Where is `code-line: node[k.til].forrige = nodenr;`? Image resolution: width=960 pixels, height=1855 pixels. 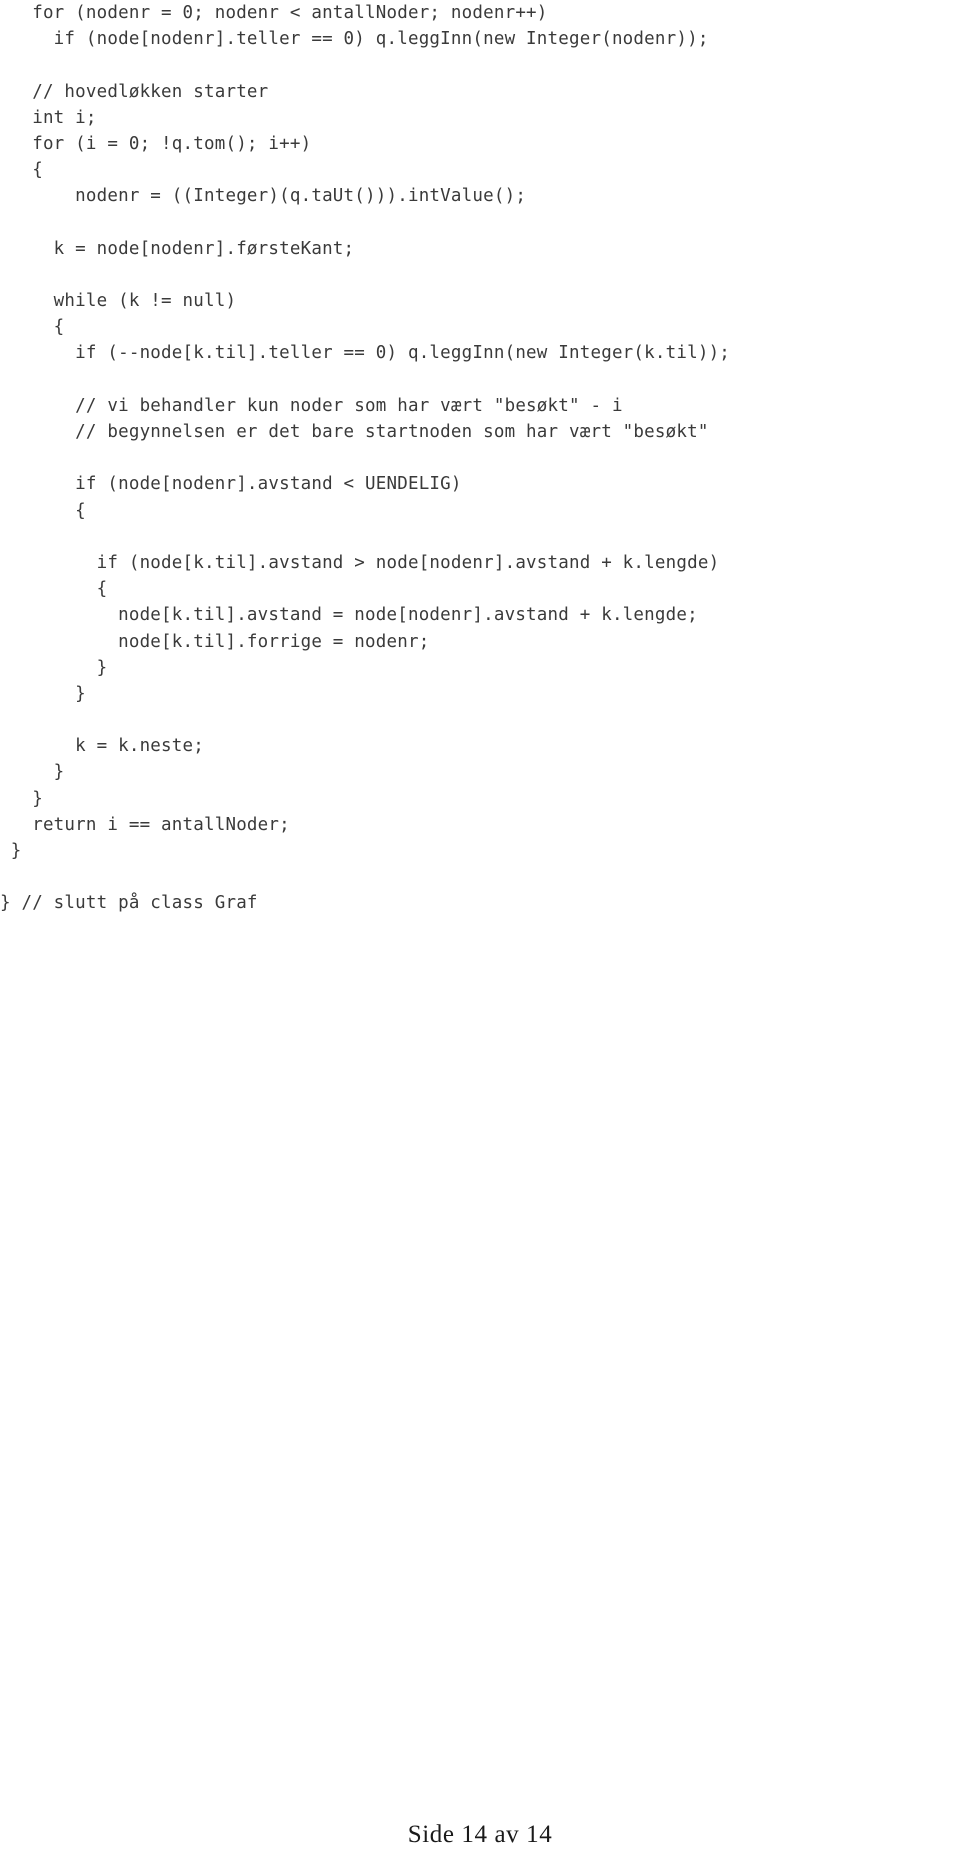 code-line: node[k.til].forrige = nodenr; is located at coordinates (215, 641).